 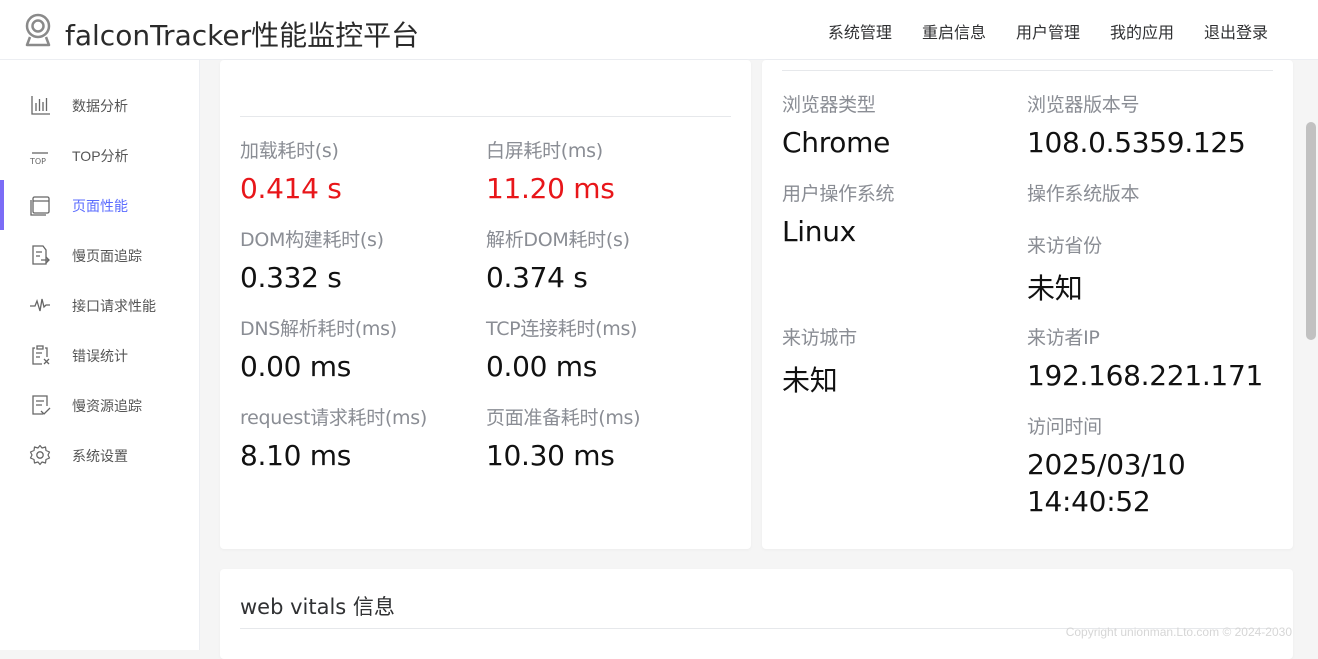 I want to click on metric-value-dom-build: 0.332 s, so click(x=291, y=277).